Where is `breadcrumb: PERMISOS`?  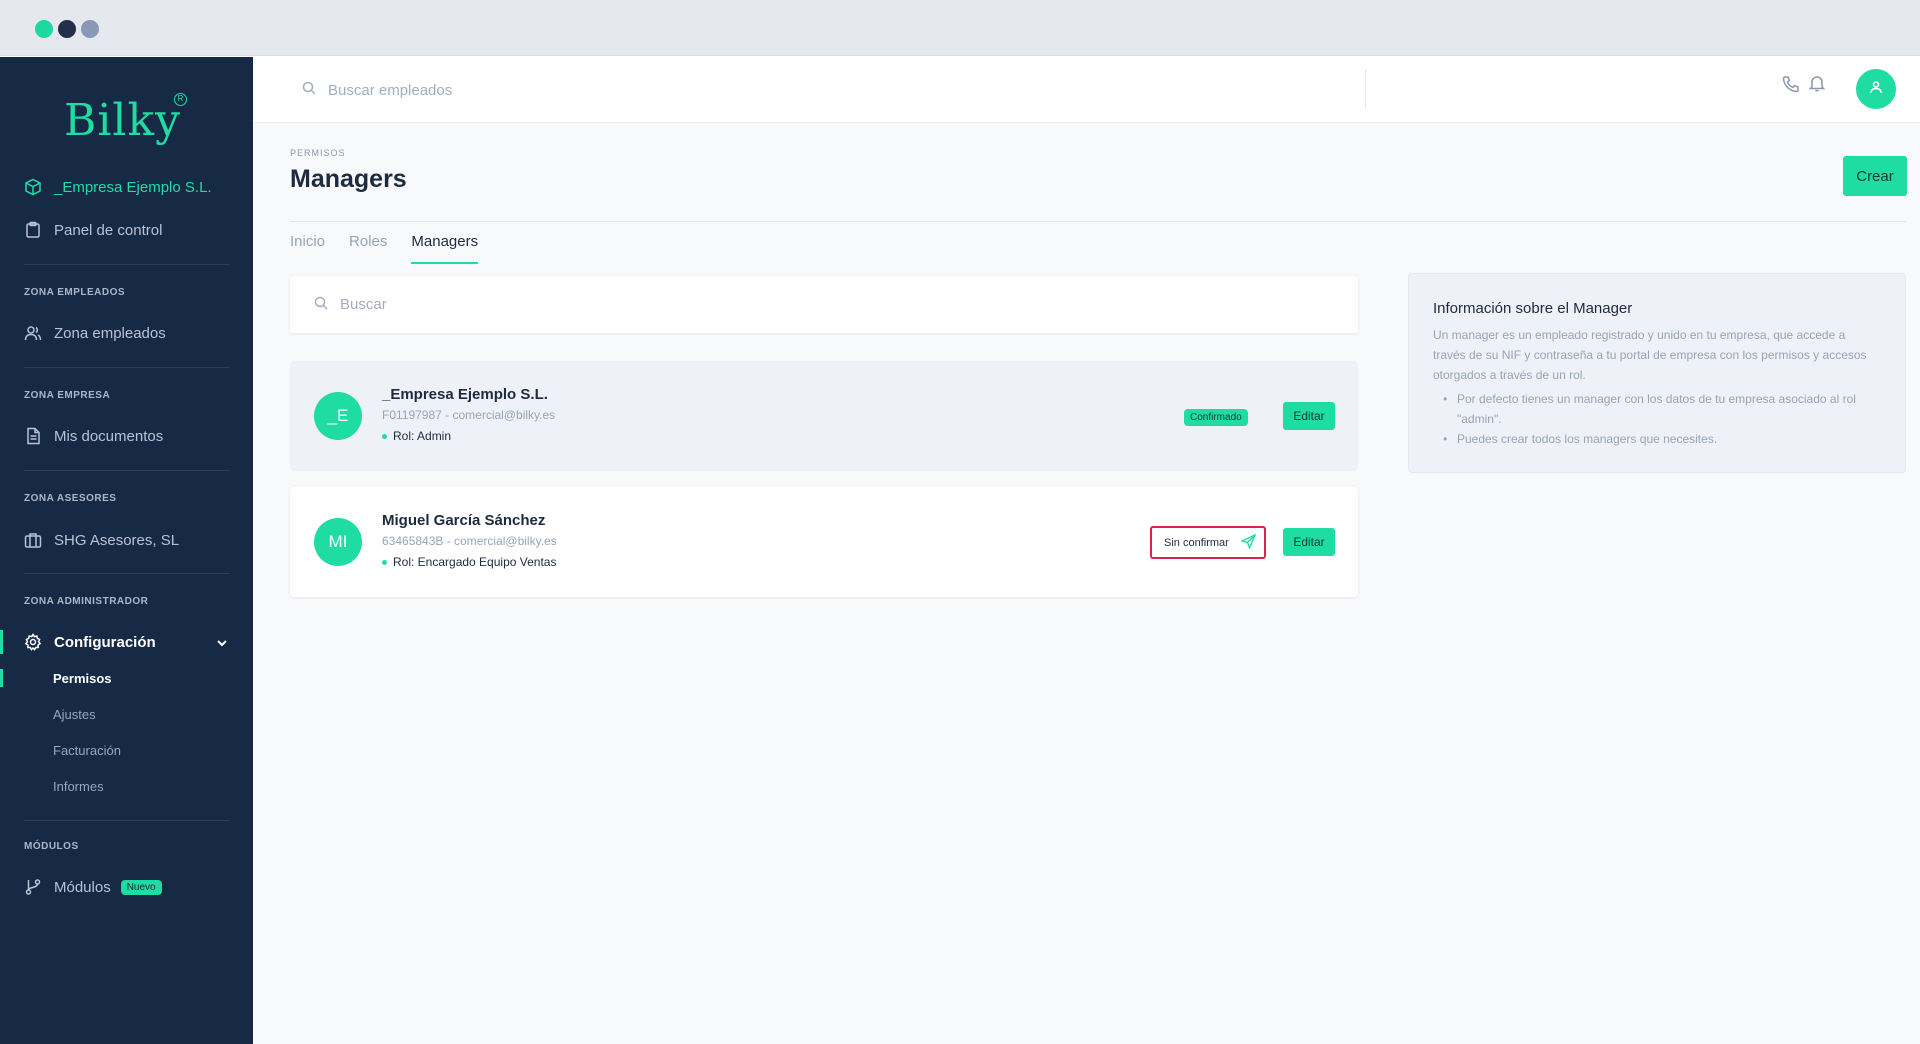 breadcrumb: PERMISOS is located at coordinates (318, 153).